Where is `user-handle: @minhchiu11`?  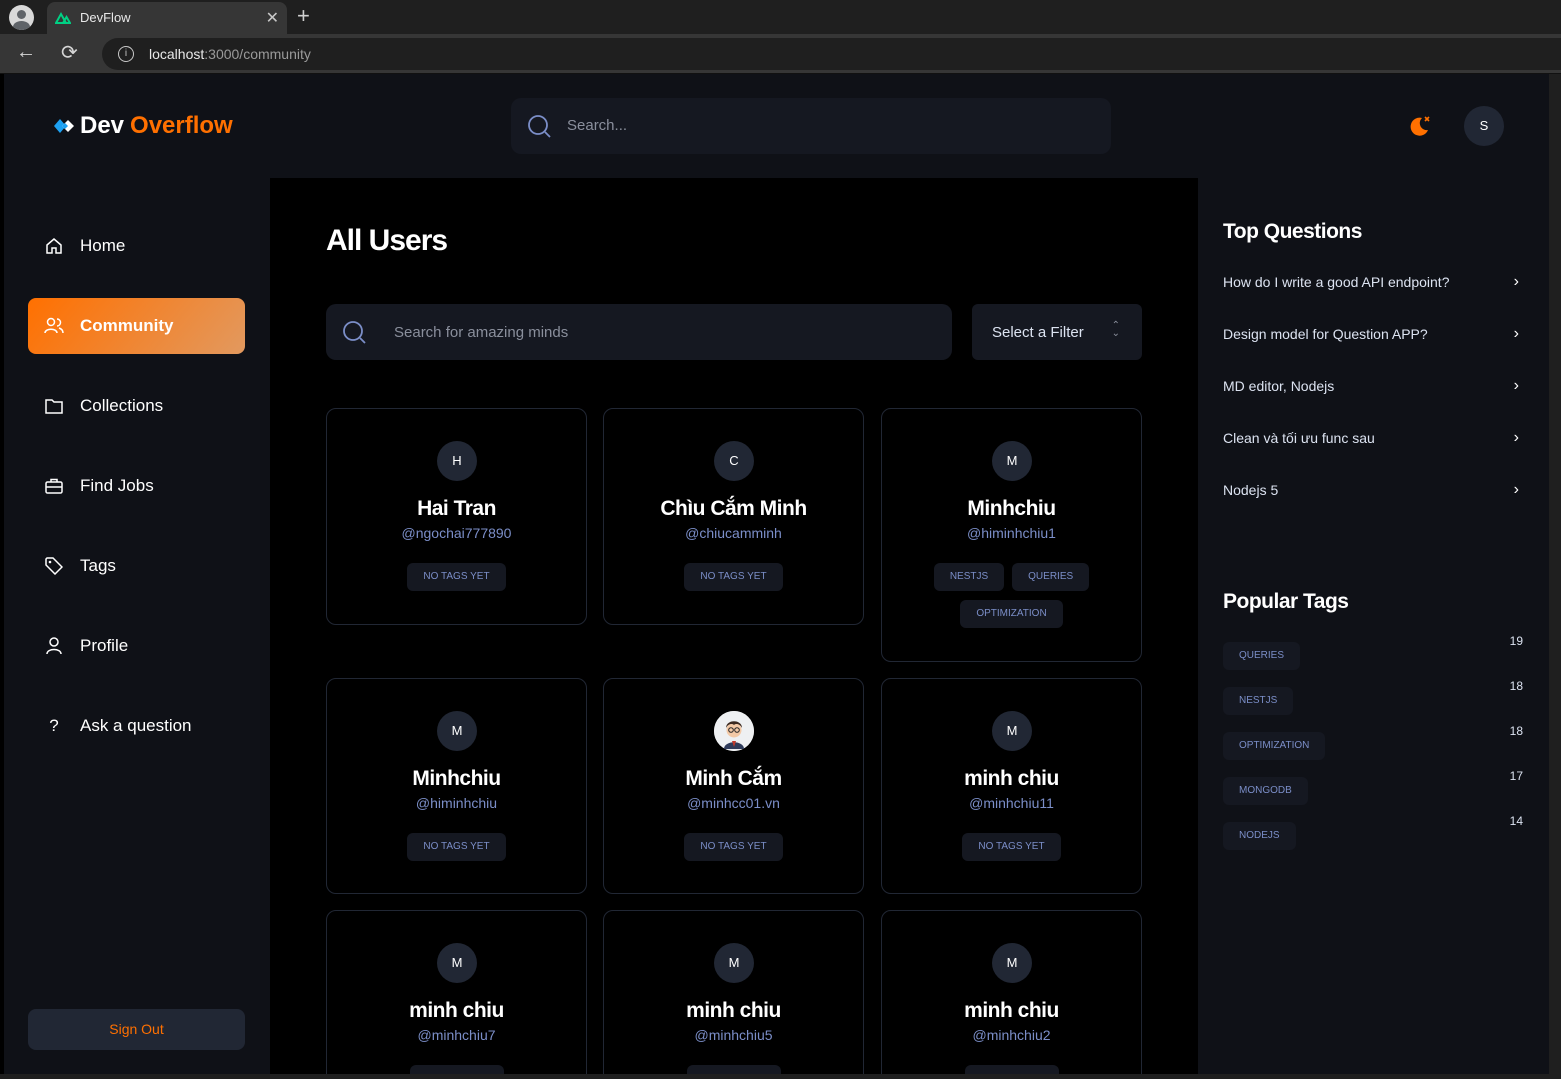
user-handle: @minhchiu11 is located at coordinates (1011, 803).